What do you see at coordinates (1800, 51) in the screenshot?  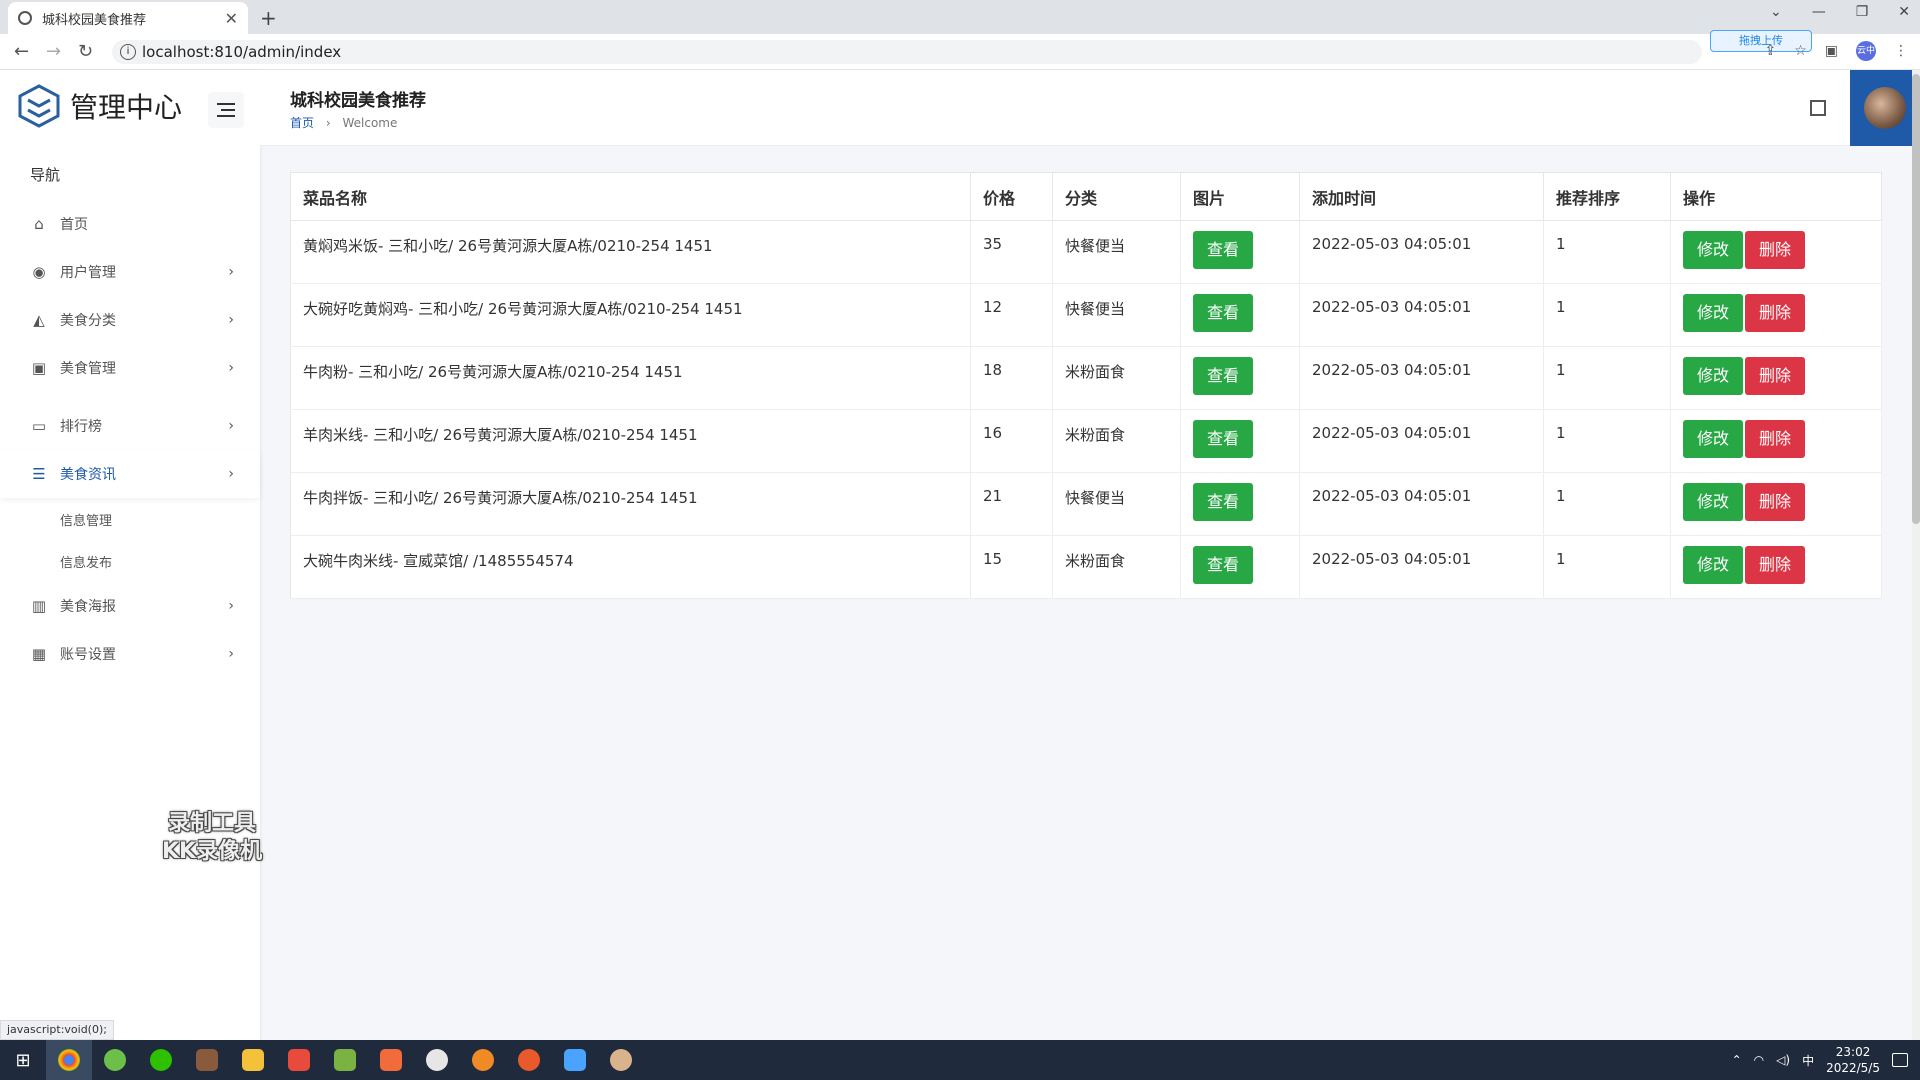 I see `bookmark-icon: ☆` at bounding box center [1800, 51].